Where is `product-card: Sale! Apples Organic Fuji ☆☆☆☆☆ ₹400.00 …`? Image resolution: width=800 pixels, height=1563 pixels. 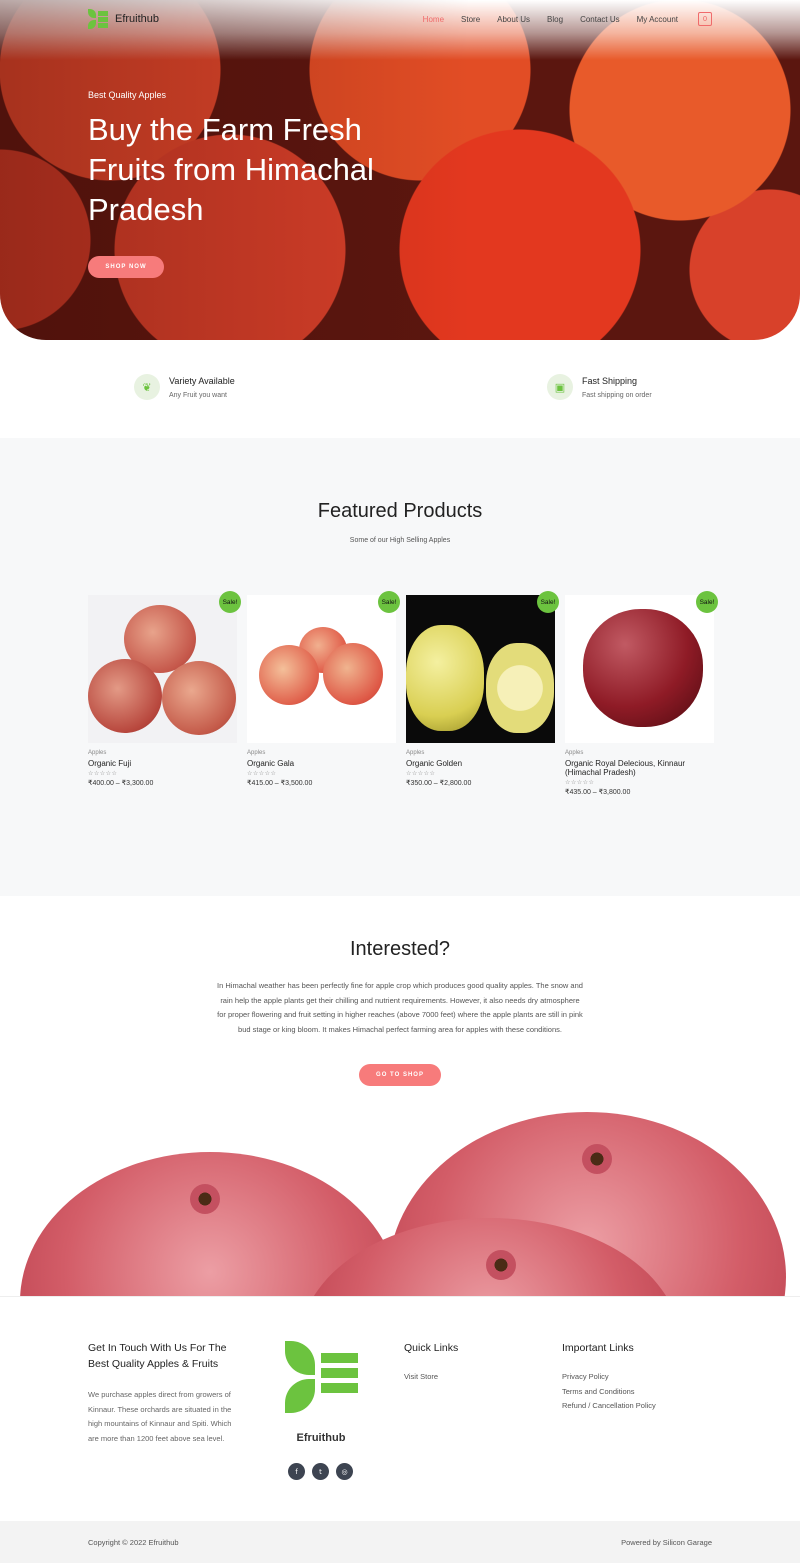
product-card: Sale! Apples Organic Fuji ☆☆☆☆☆ ₹400.00 … is located at coordinates (164, 693).